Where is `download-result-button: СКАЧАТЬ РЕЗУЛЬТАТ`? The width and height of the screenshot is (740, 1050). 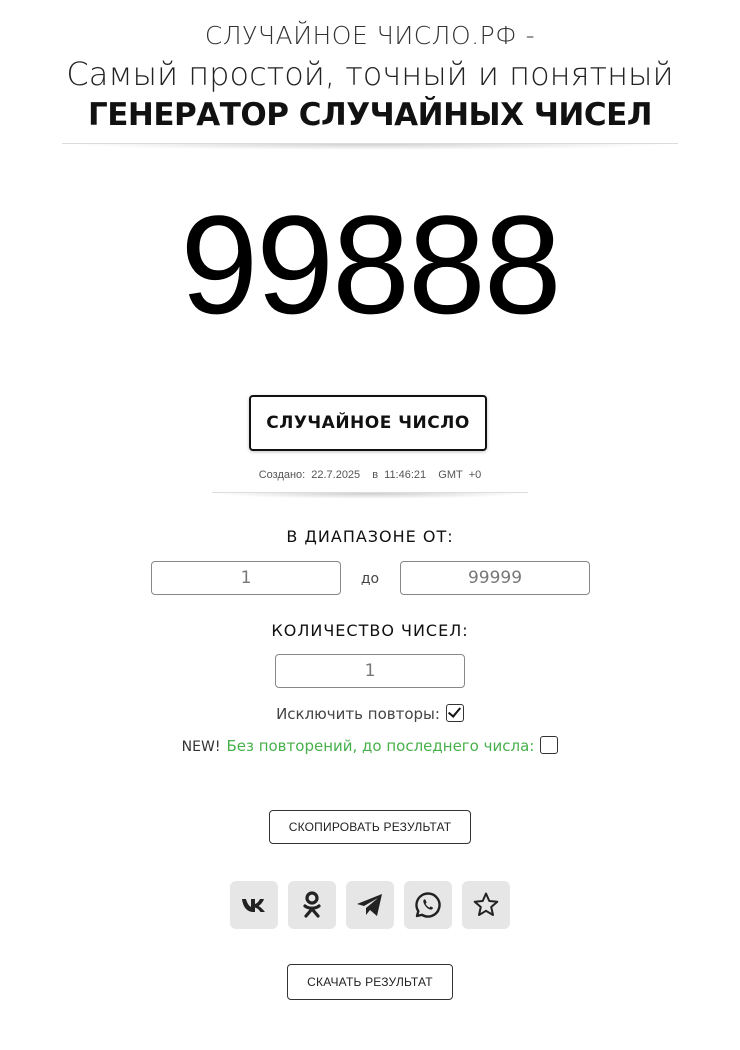 download-result-button: СКАЧАТЬ РЕЗУЛЬТАТ is located at coordinates (370, 982).